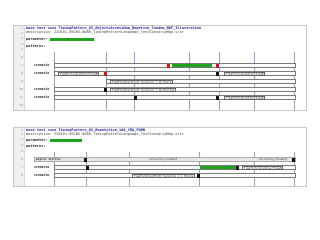  Describe the element at coordinates (48, 159) in the screenshot. I see `header-regular-splitter: Regular Splitter` at that location.